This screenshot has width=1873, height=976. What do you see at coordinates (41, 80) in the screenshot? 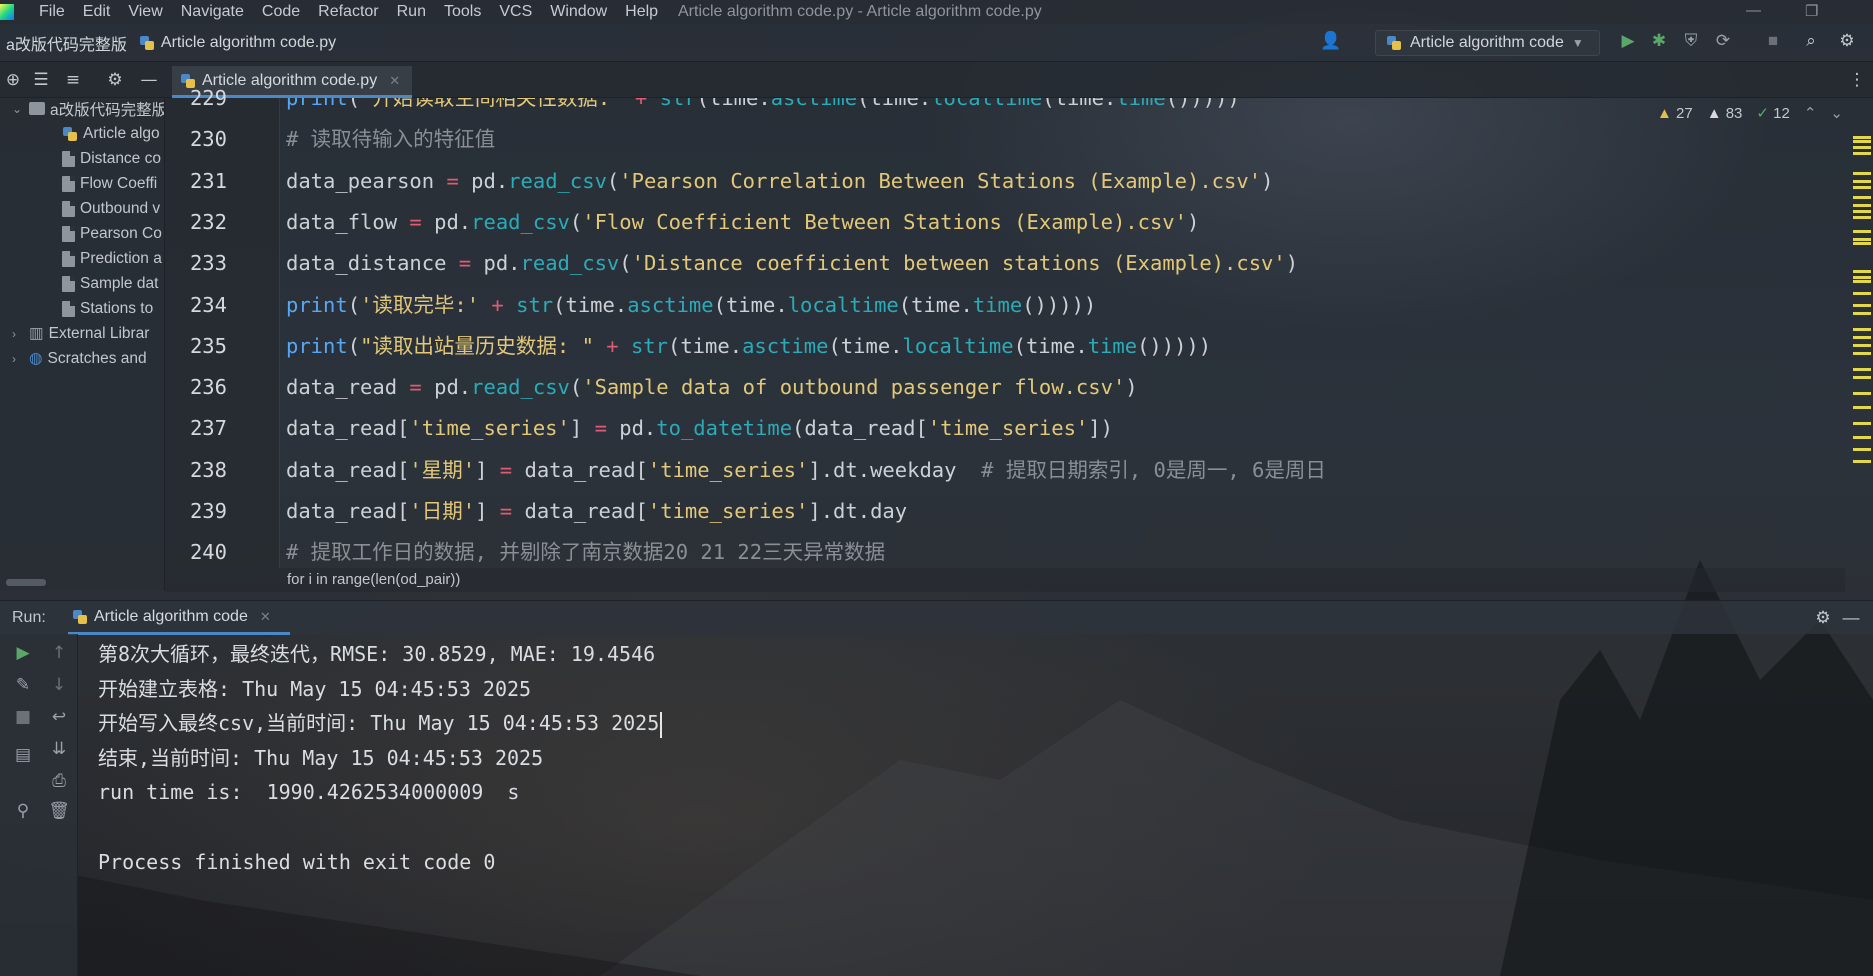
I see `expand-all-icon: ☰` at bounding box center [41, 80].